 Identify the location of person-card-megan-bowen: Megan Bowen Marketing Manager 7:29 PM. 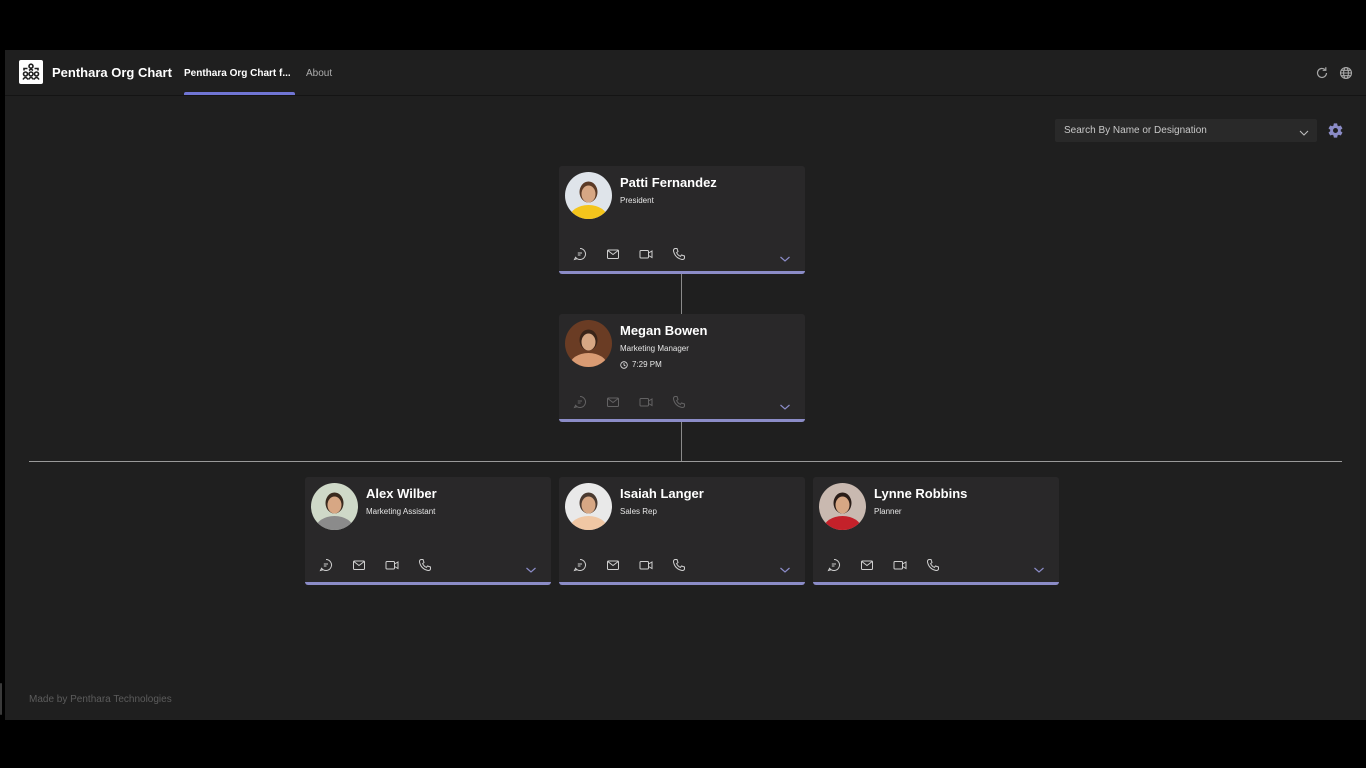
(682, 368).